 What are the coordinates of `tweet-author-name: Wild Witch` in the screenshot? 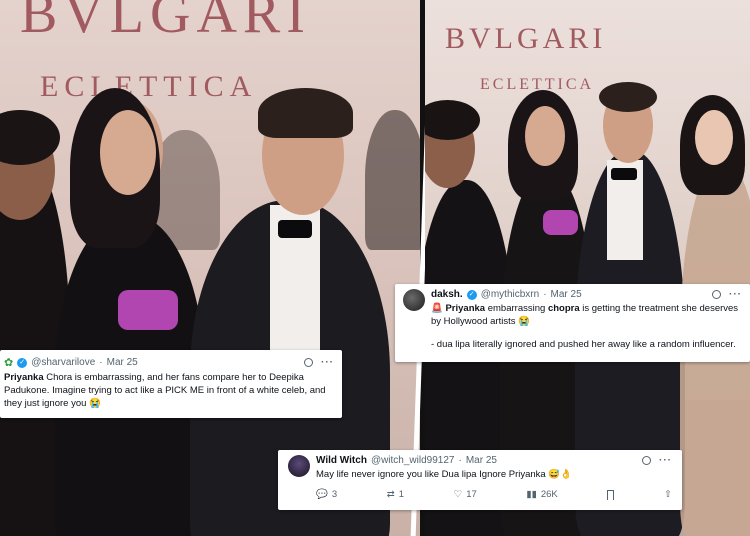 It's located at (341, 460).